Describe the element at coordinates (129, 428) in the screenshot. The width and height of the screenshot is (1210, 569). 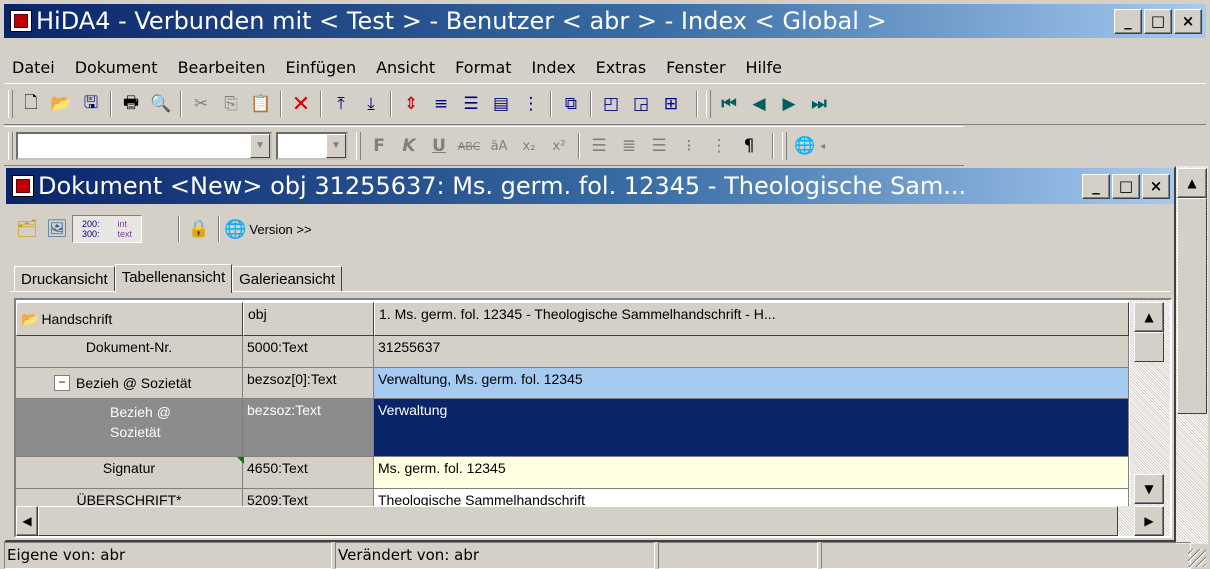
I see `field-cell: Bezieh @ Sozietät` at that location.